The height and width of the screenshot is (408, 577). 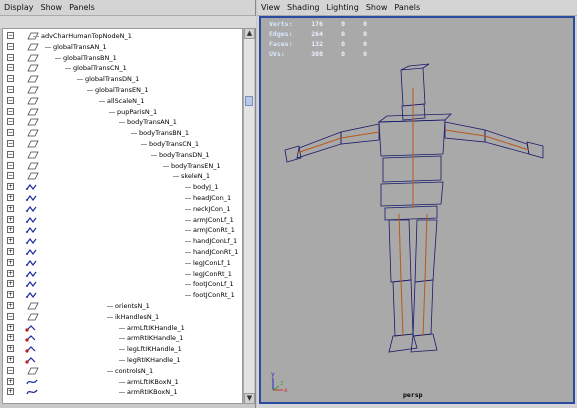 What do you see at coordinates (249, 101) in the screenshot?
I see `scroll-thumb` at bounding box center [249, 101].